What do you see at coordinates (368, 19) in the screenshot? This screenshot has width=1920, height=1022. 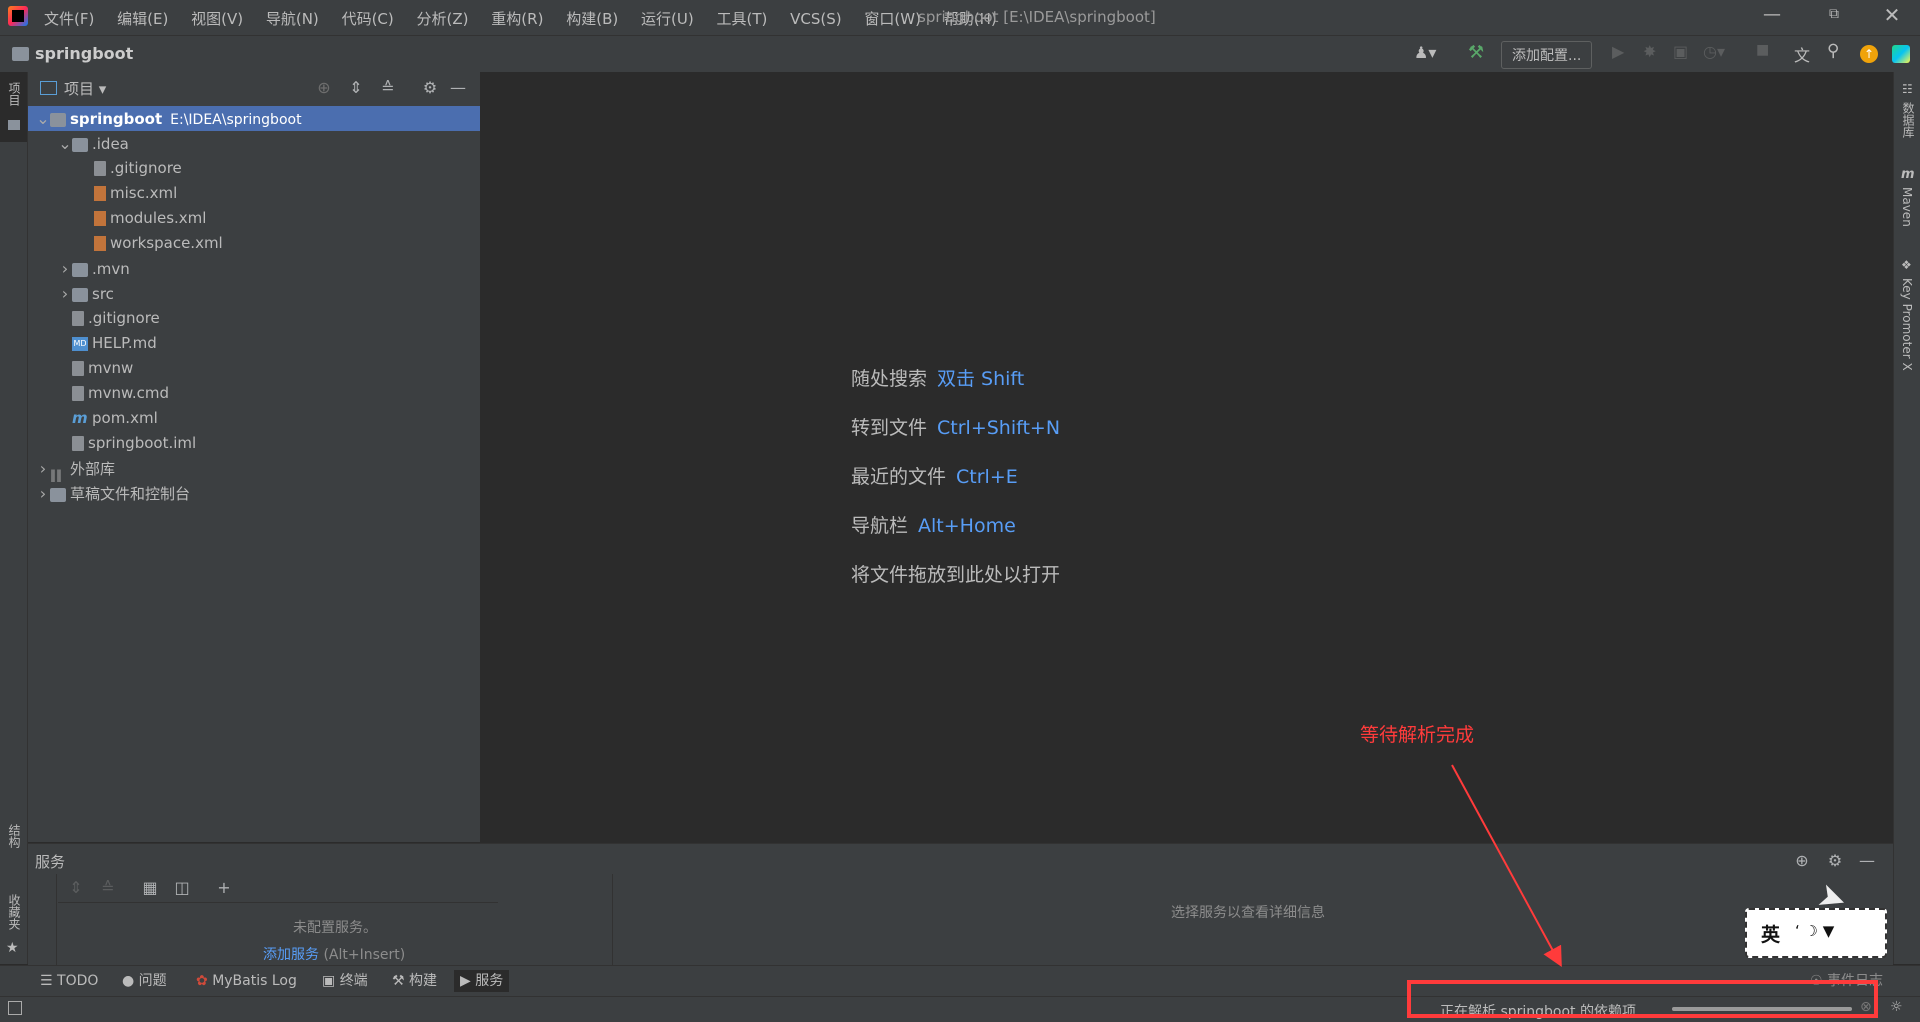 I see `menu-code: 代码(C)` at bounding box center [368, 19].